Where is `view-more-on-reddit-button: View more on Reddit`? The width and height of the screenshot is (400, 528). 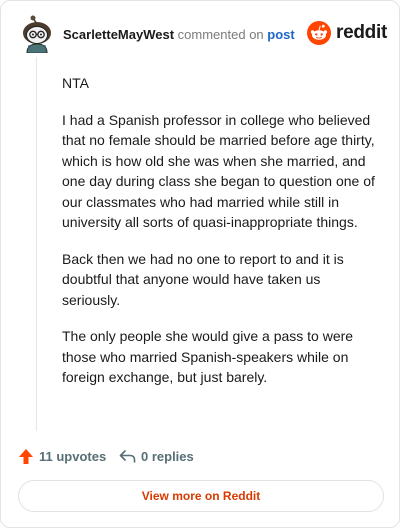 view-more-on-reddit-button: View more on Reddit is located at coordinates (201, 496).